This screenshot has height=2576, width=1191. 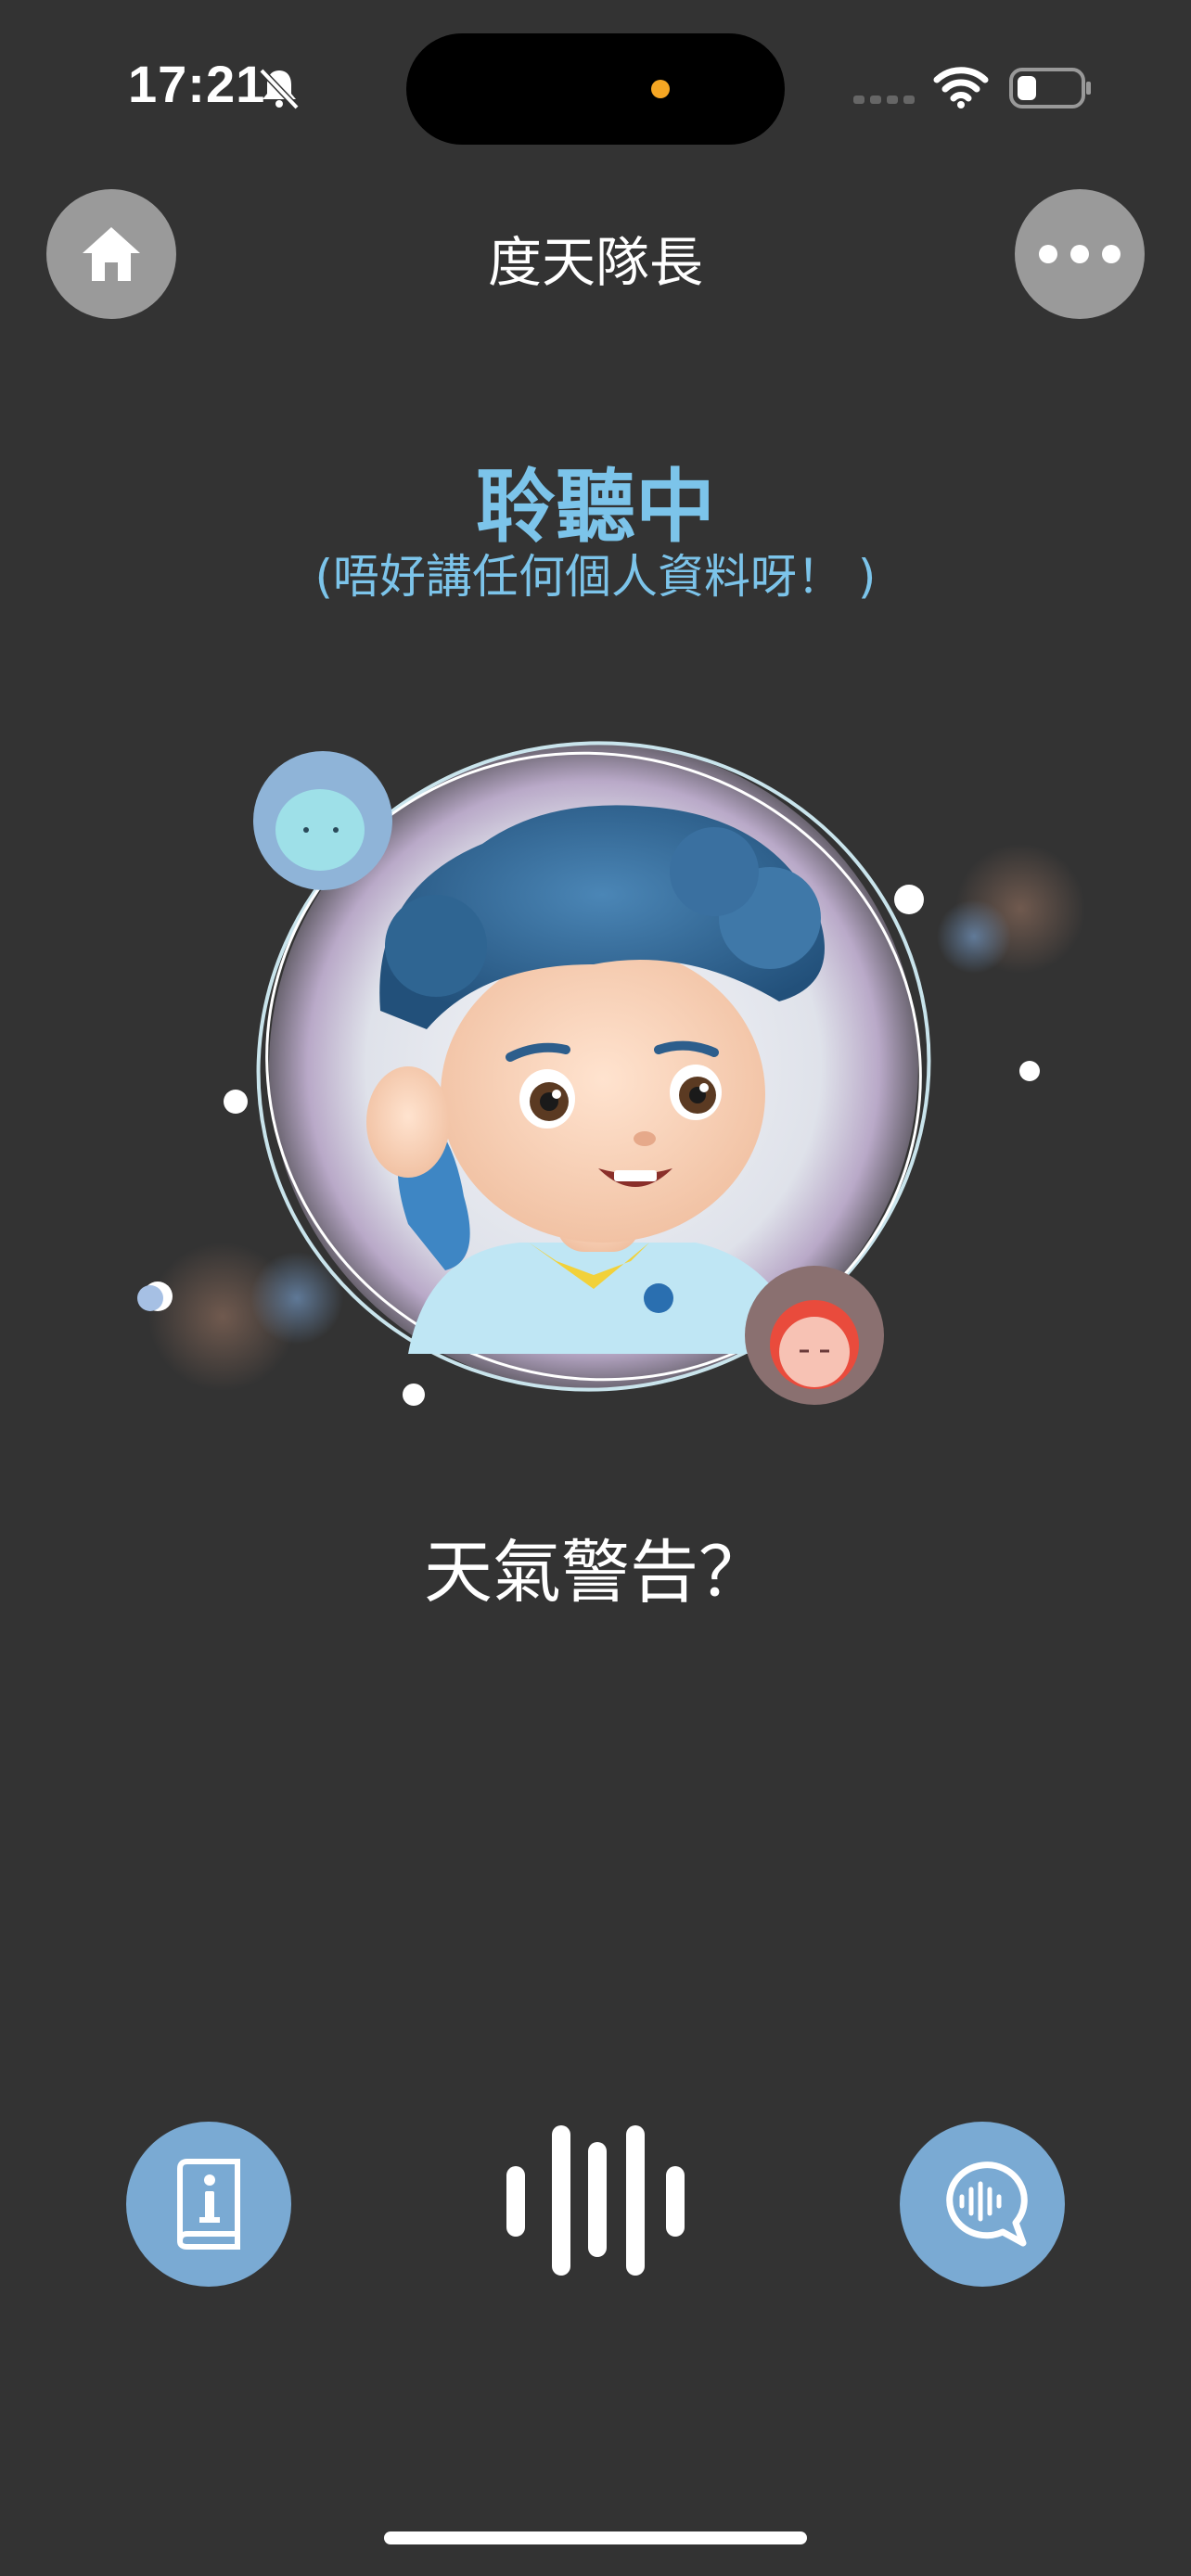 I want to click on bell-slash-icon, so click(x=279, y=89).